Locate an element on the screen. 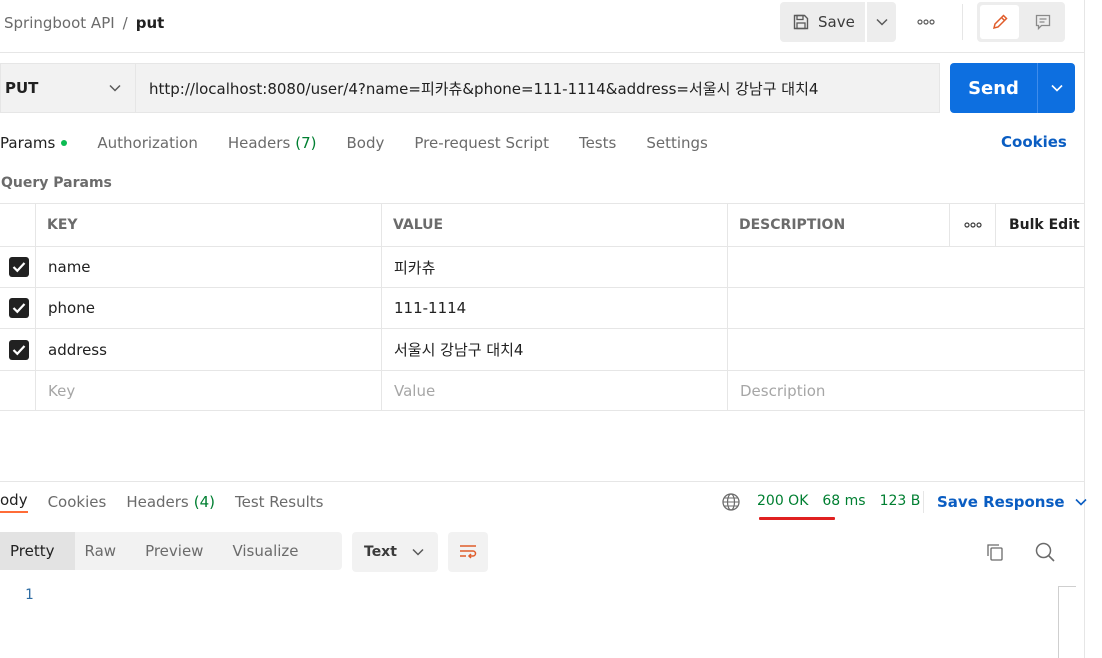  comments-button is located at coordinates (1042, 22).